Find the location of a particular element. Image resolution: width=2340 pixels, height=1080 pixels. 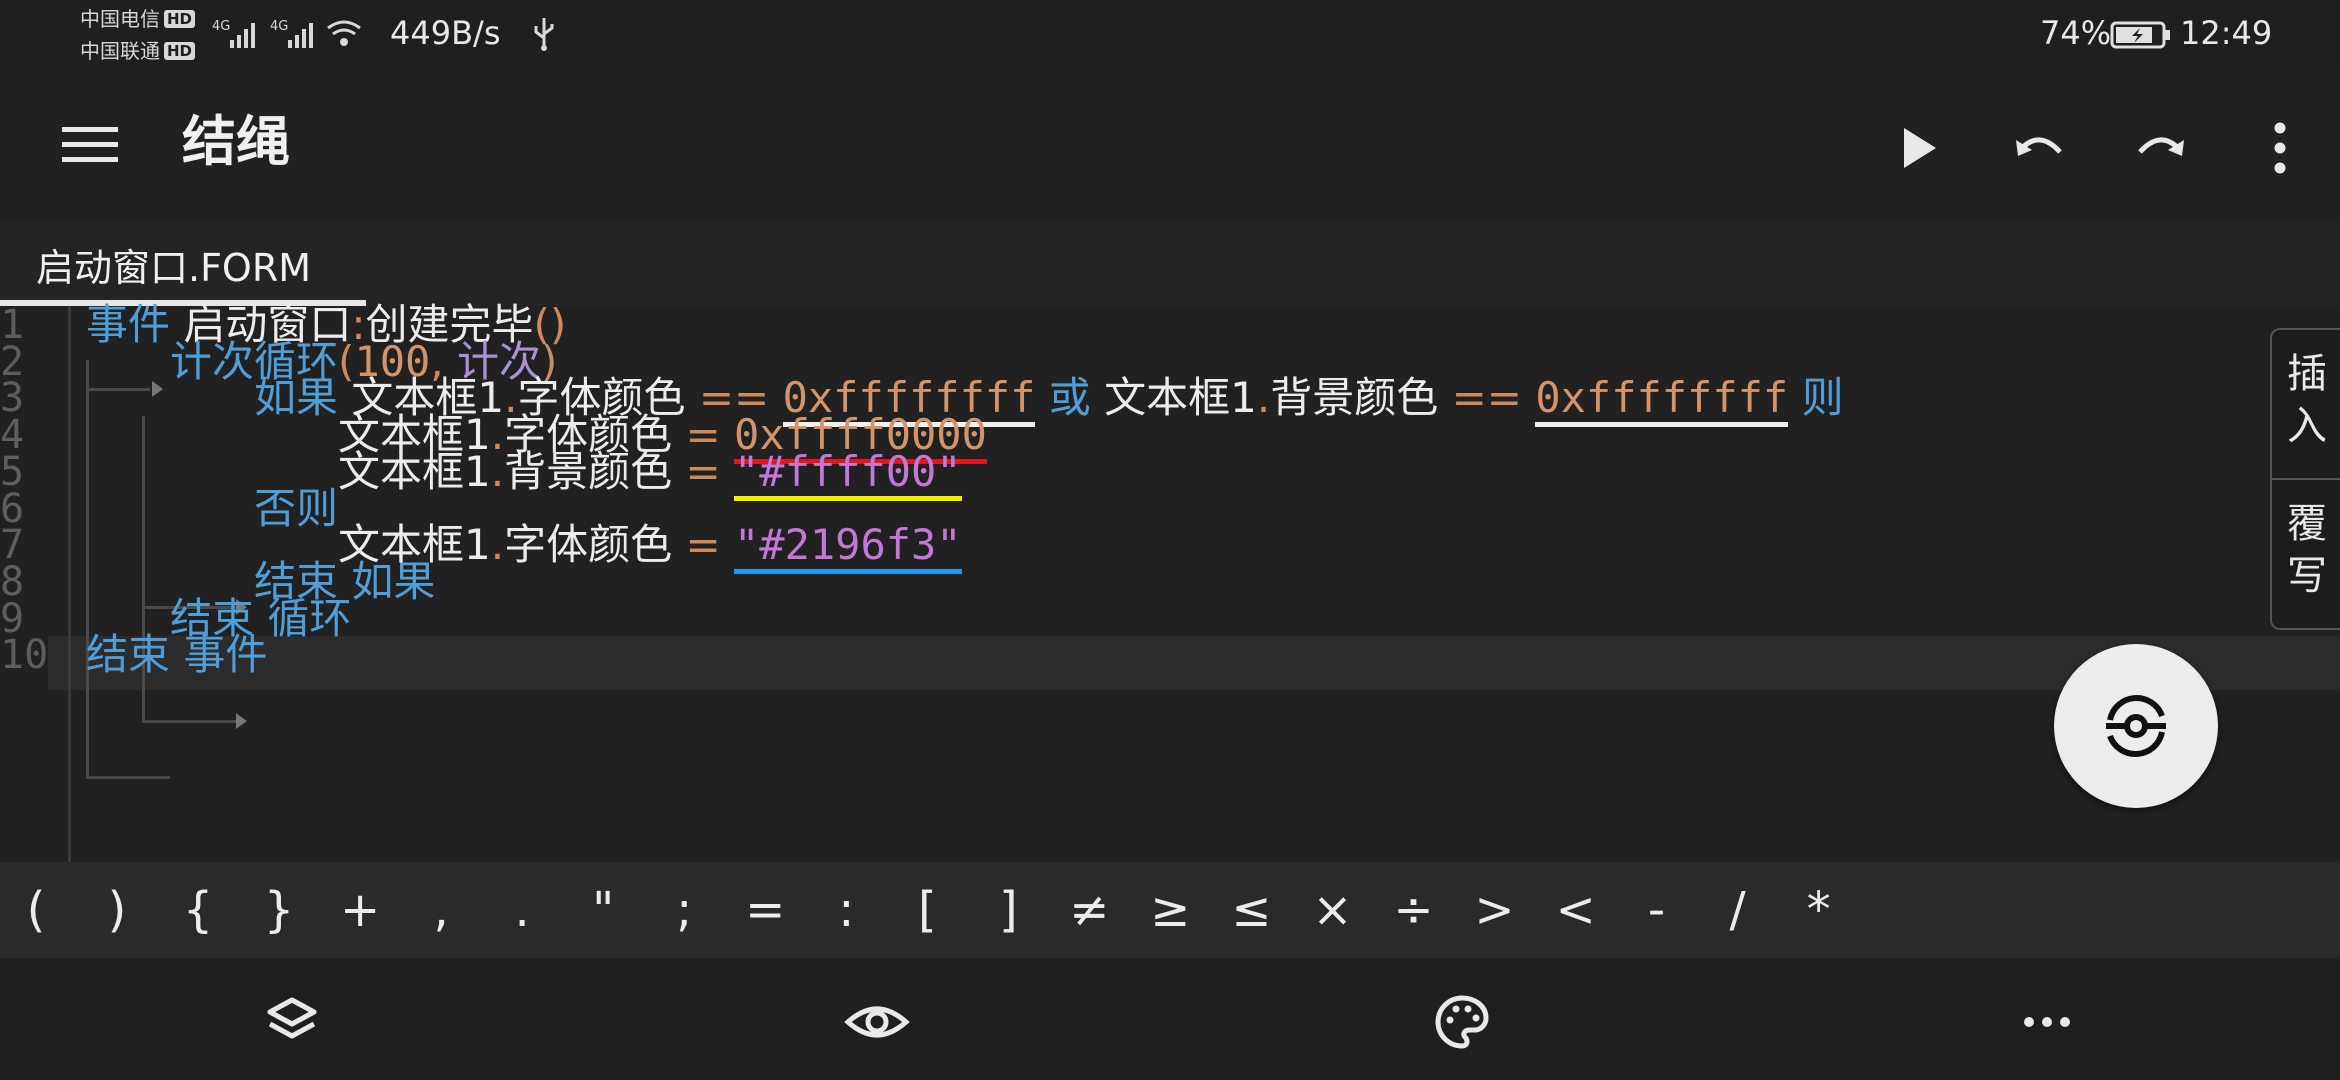

code-token: 结束 事件 is located at coordinates (177, 655).